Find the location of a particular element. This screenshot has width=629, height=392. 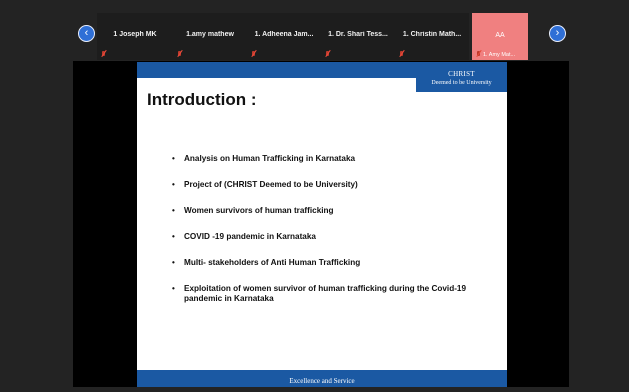

university-logo: CHRIST Deemed to be University is located at coordinates (461, 77).